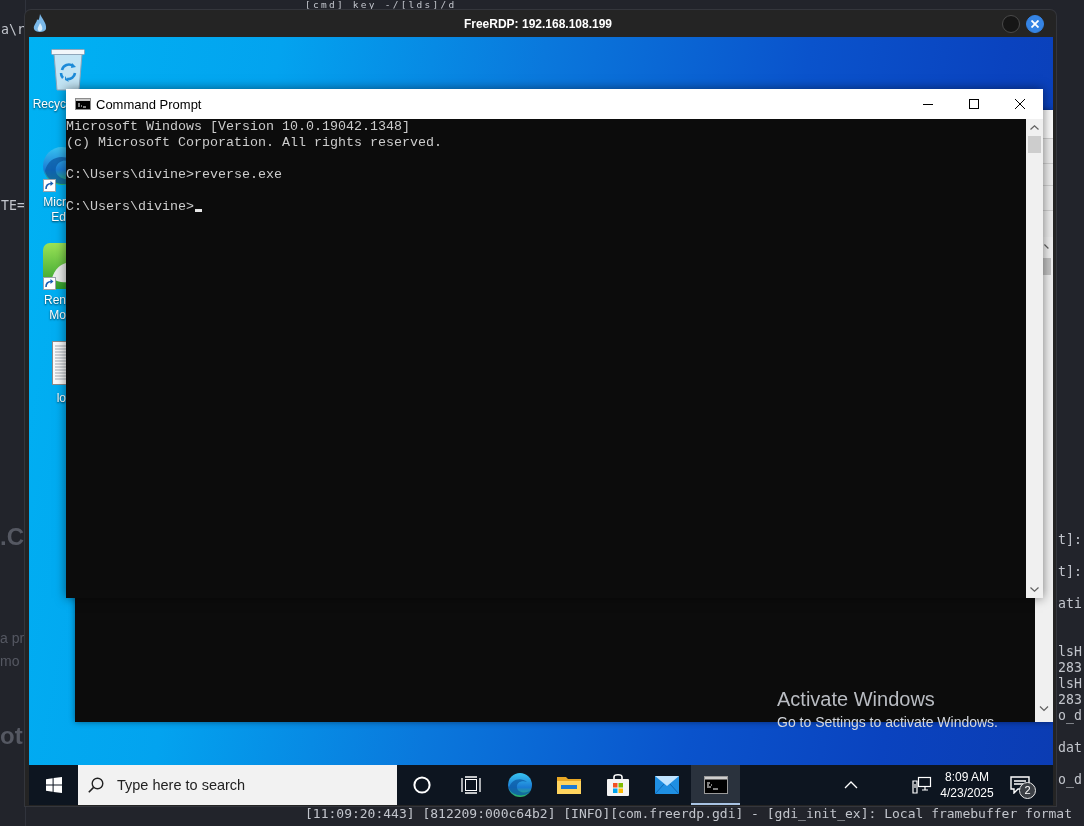  What do you see at coordinates (1027, 790) in the screenshot?
I see `notification-badge: 2` at bounding box center [1027, 790].